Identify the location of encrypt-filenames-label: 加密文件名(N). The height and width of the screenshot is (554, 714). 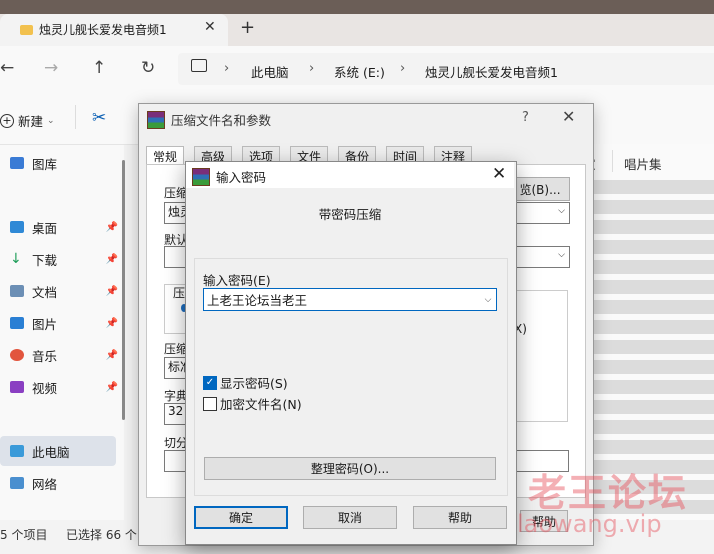
(261, 404).